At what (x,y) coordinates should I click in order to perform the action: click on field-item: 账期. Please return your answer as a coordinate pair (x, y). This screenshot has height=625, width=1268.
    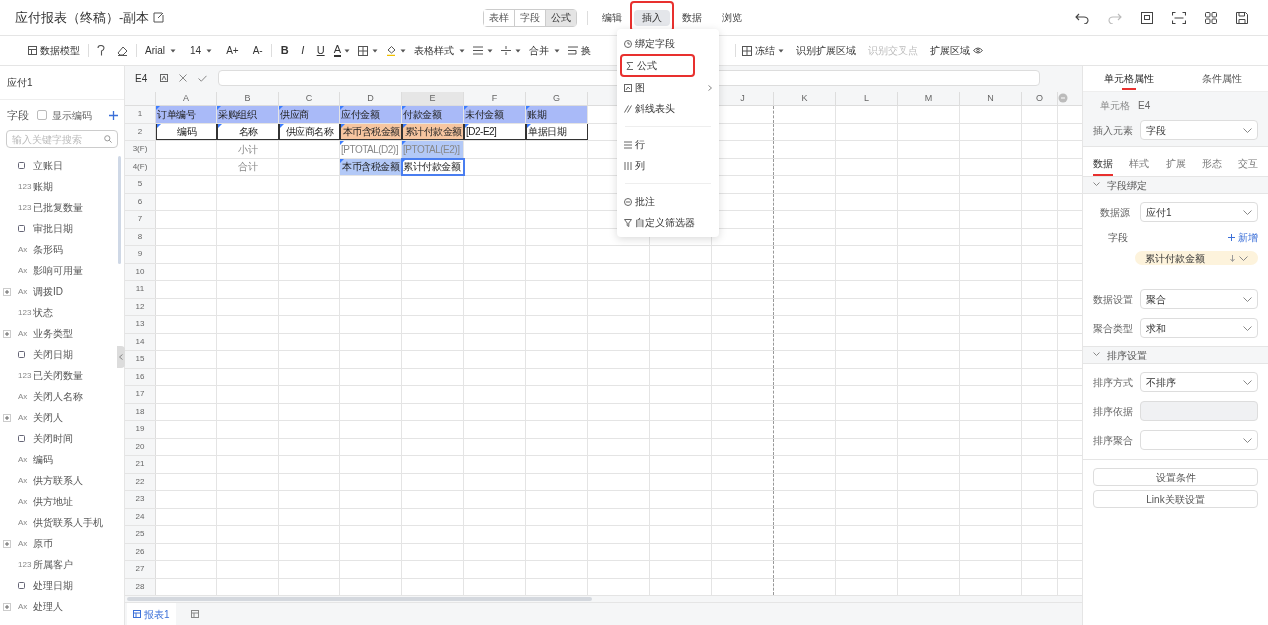
    Looking at the image, I should click on (43, 186).